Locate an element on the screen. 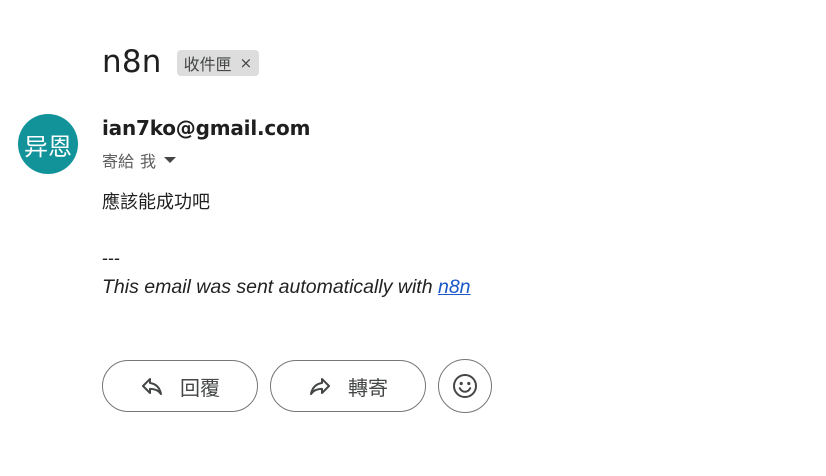 This screenshot has width=826, height=476. email-body: 應該能成功吧 is located at coordinates (156, 202).